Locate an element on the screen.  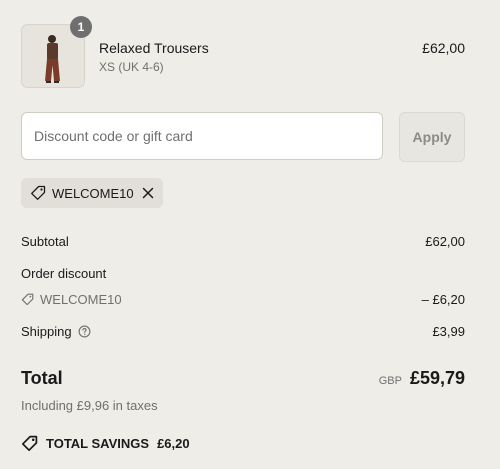
applied-code-label: WELCOME10 is located at coordinates (93, 193).